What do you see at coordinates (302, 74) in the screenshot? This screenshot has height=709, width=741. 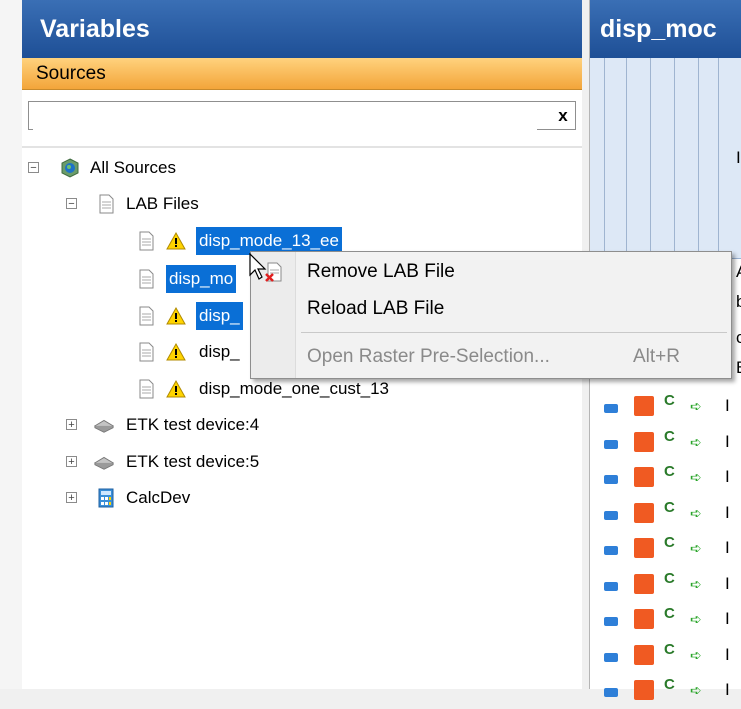 I see `sources-section-bar: Sources` at bounding box center [302, 74].